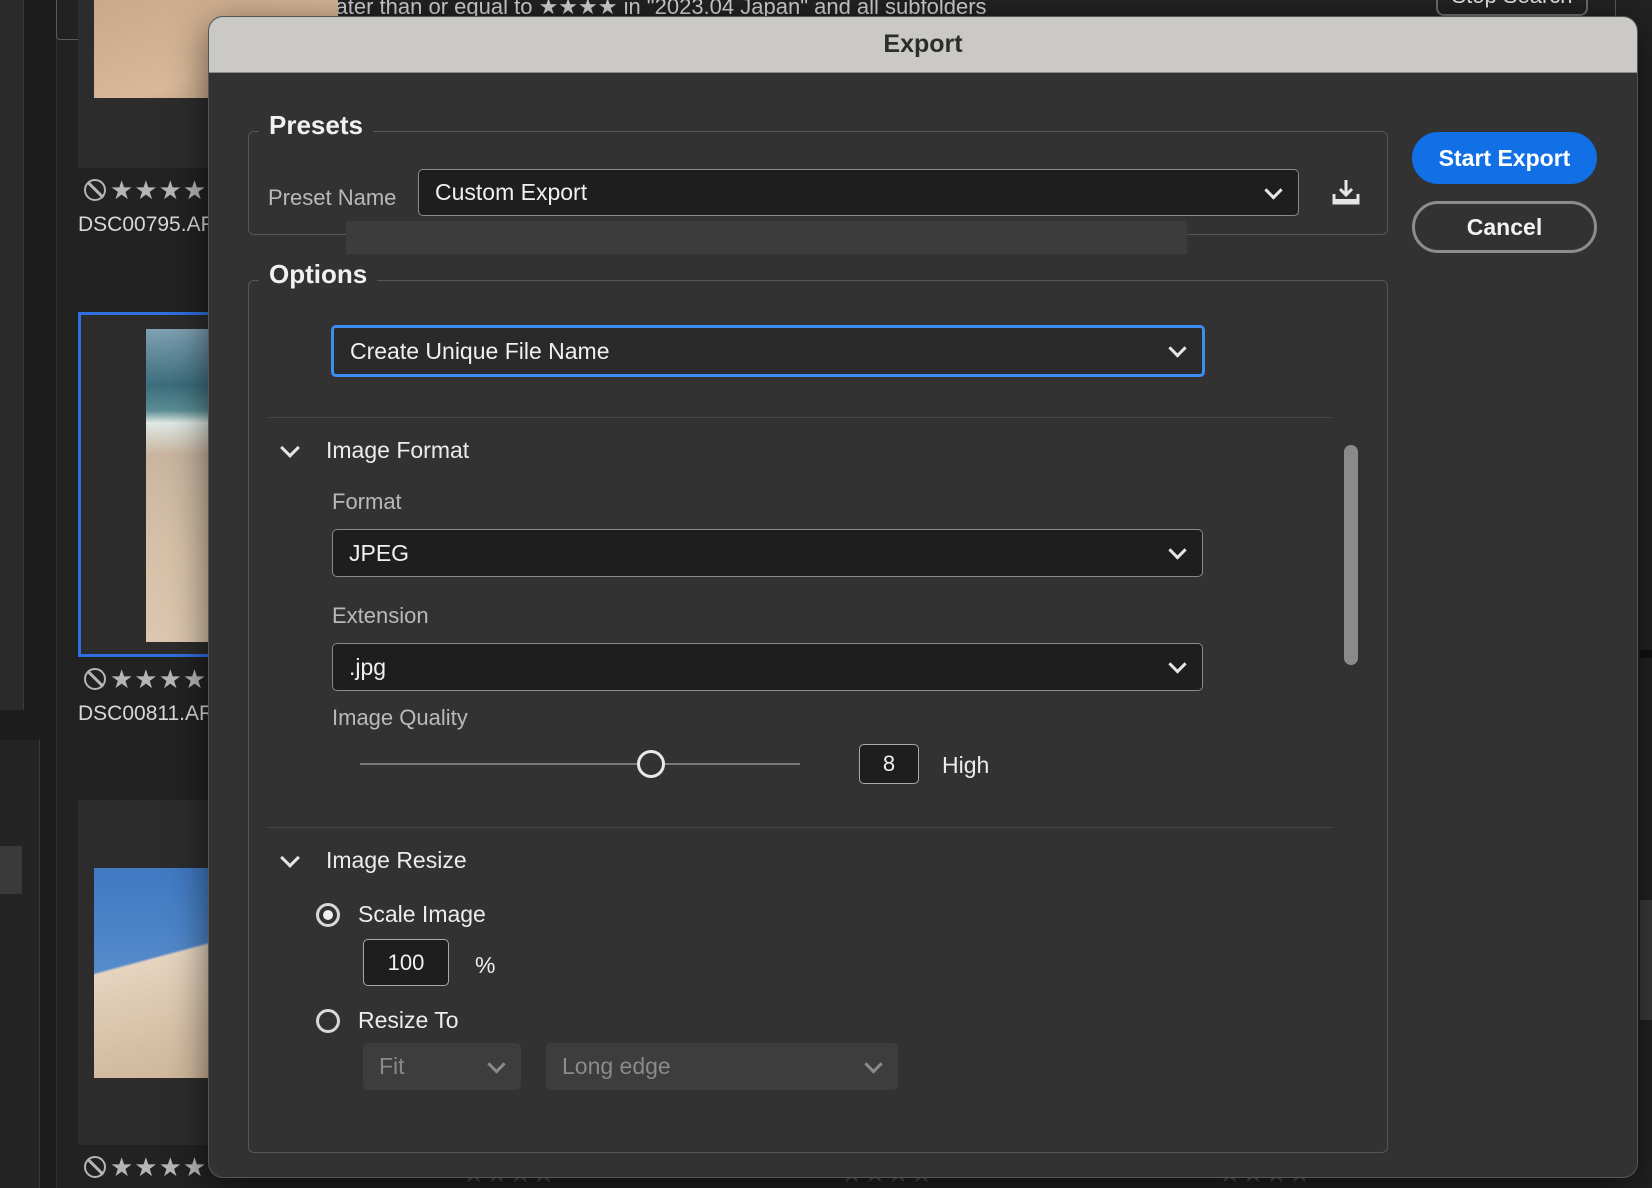 The width and height of the screenshot is (1652, 1188). Describe the element at coordinates (318, 274) in the screenshot. I see `options-legend: Options` at that location.